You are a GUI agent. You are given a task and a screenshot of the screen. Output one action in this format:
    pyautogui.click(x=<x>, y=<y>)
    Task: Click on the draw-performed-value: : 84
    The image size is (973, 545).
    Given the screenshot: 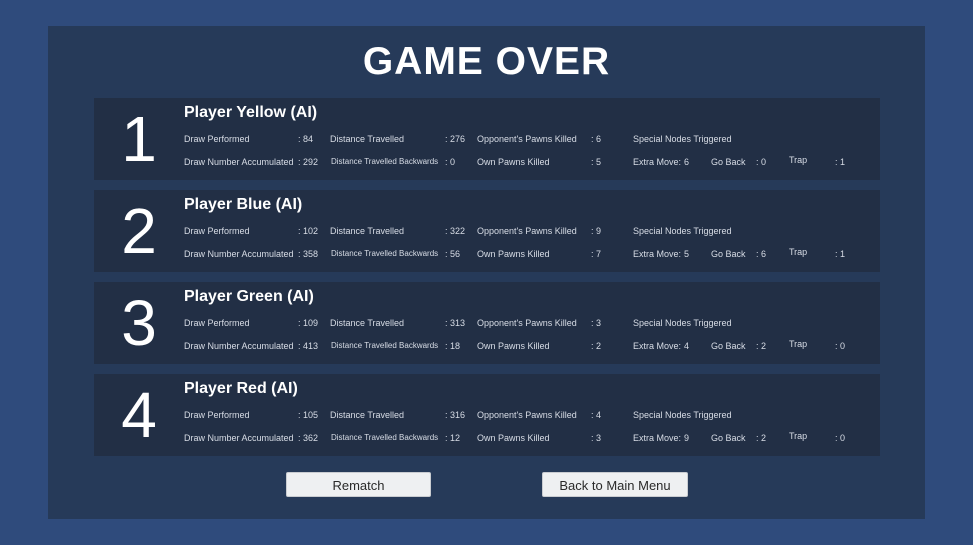 What is the action you would take?
    pyautogui.click(x=306, y=139)
    